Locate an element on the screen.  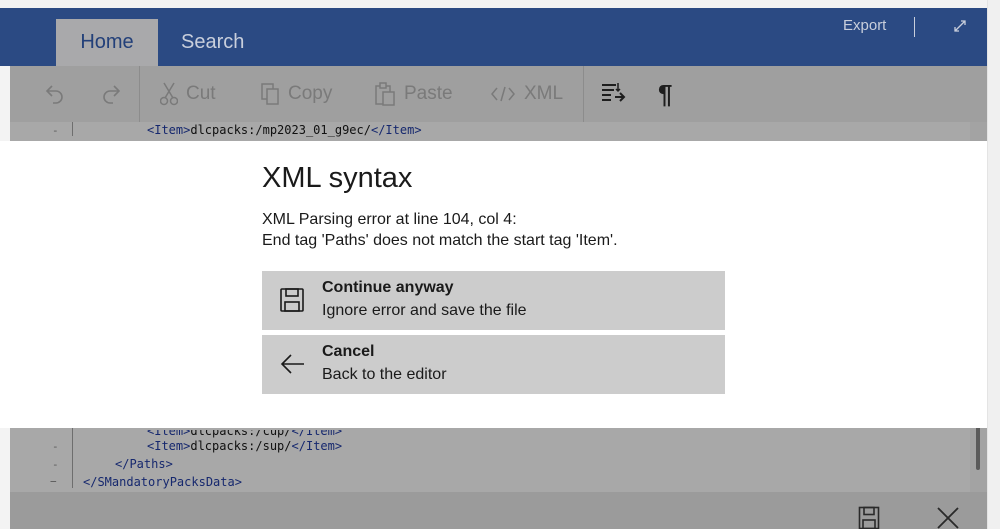
vertical-scrollbar is located at coordinates (978, 446).